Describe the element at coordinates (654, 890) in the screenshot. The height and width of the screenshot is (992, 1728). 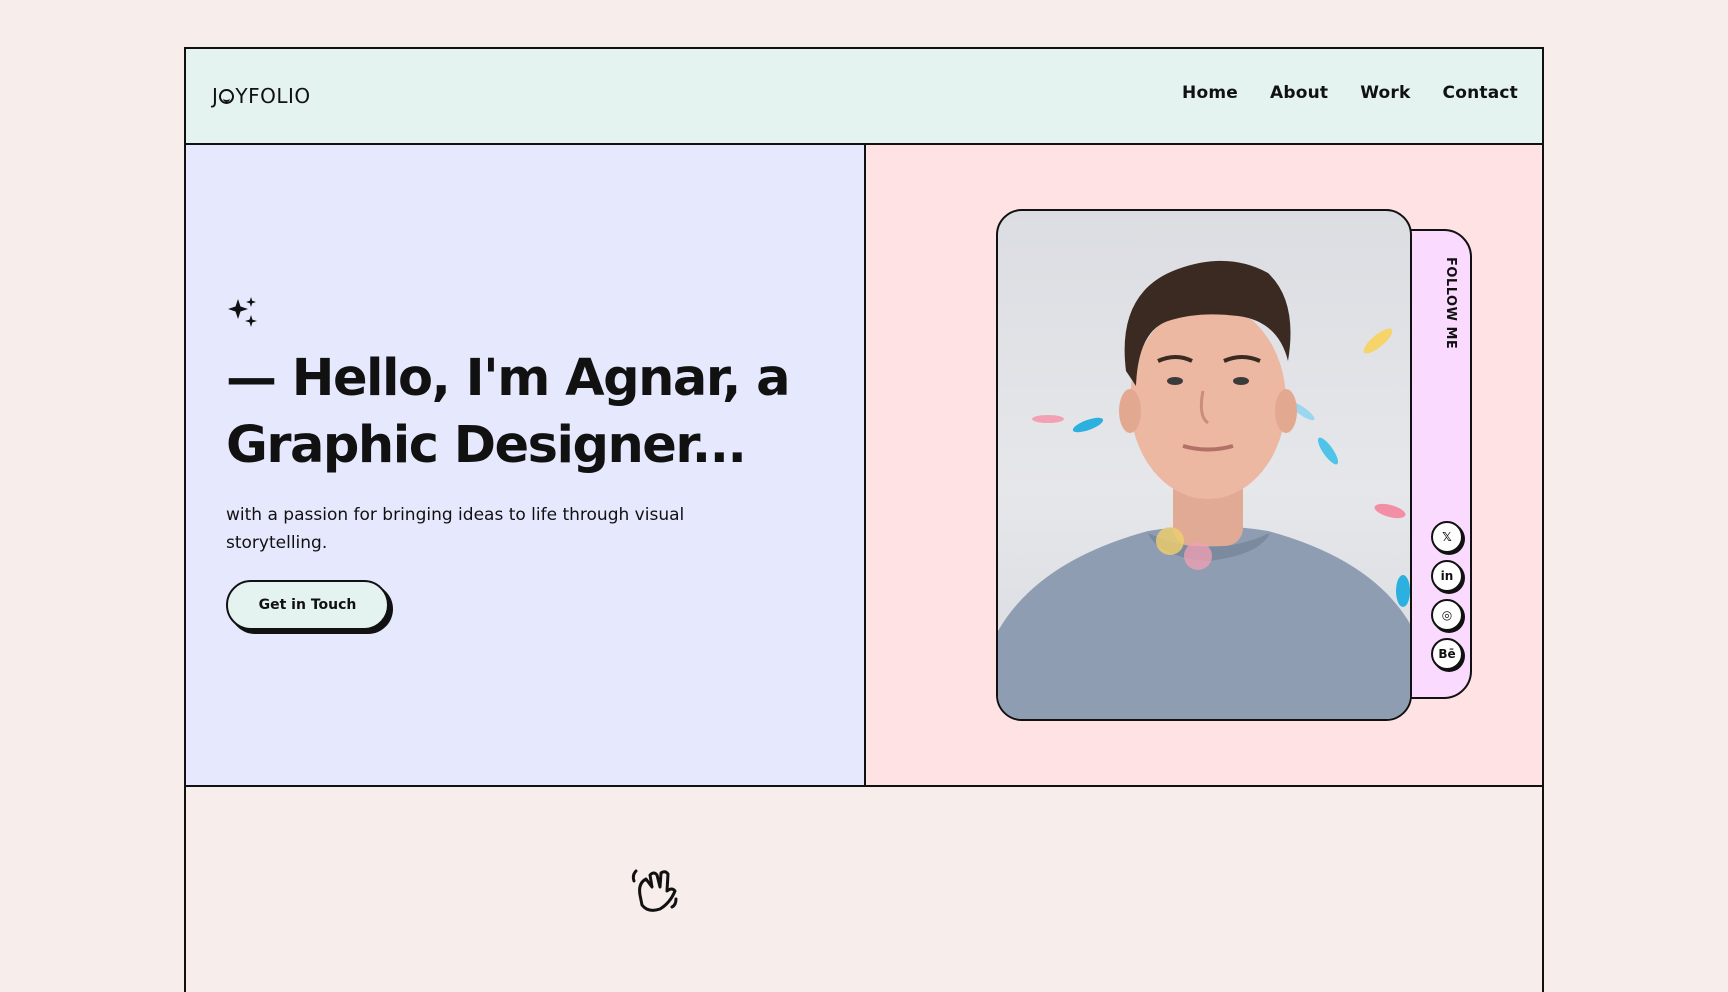
I see `waving-hand-icon` at that location.